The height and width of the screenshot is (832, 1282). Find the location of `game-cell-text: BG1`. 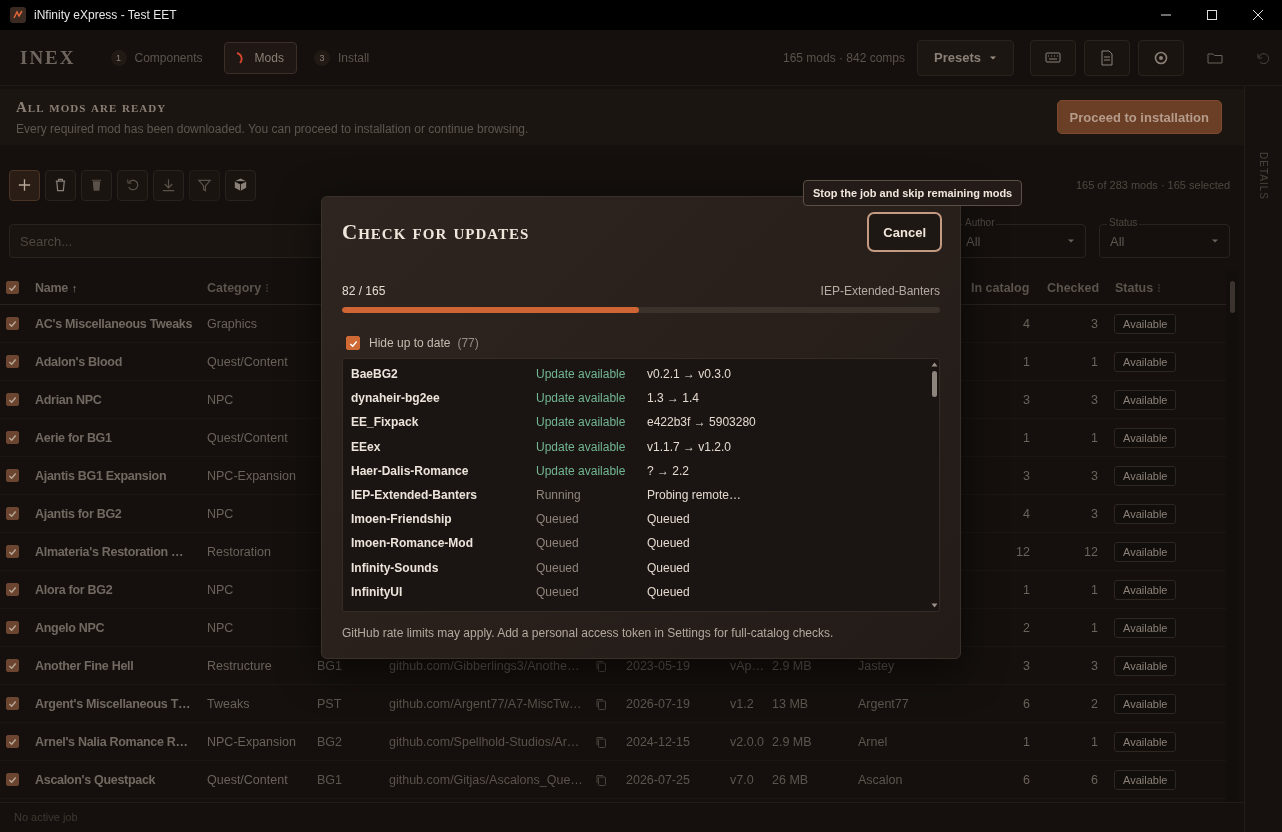

game-cell-text: BG1 is located at coordinates (330, 665).